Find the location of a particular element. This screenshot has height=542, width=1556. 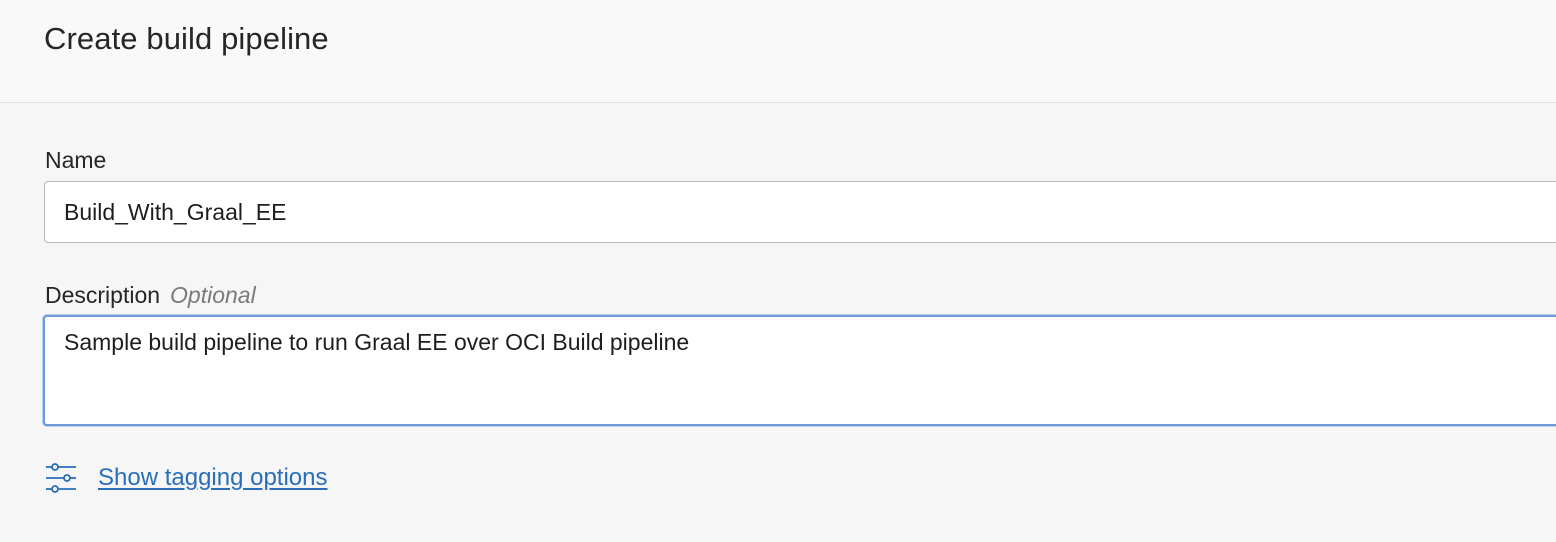

sliders-icon is located at coordinates (61, 478).